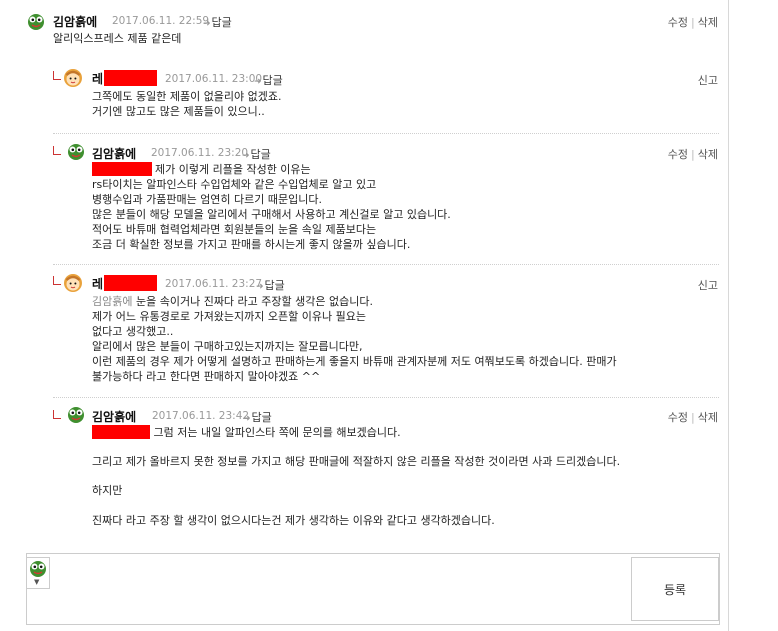  Describe the element at coordinates (187, 96) in the screenshot. I see `comment-line: 그쪽에도 동일한 제품이 없을리야 없겠죠.` at that location.